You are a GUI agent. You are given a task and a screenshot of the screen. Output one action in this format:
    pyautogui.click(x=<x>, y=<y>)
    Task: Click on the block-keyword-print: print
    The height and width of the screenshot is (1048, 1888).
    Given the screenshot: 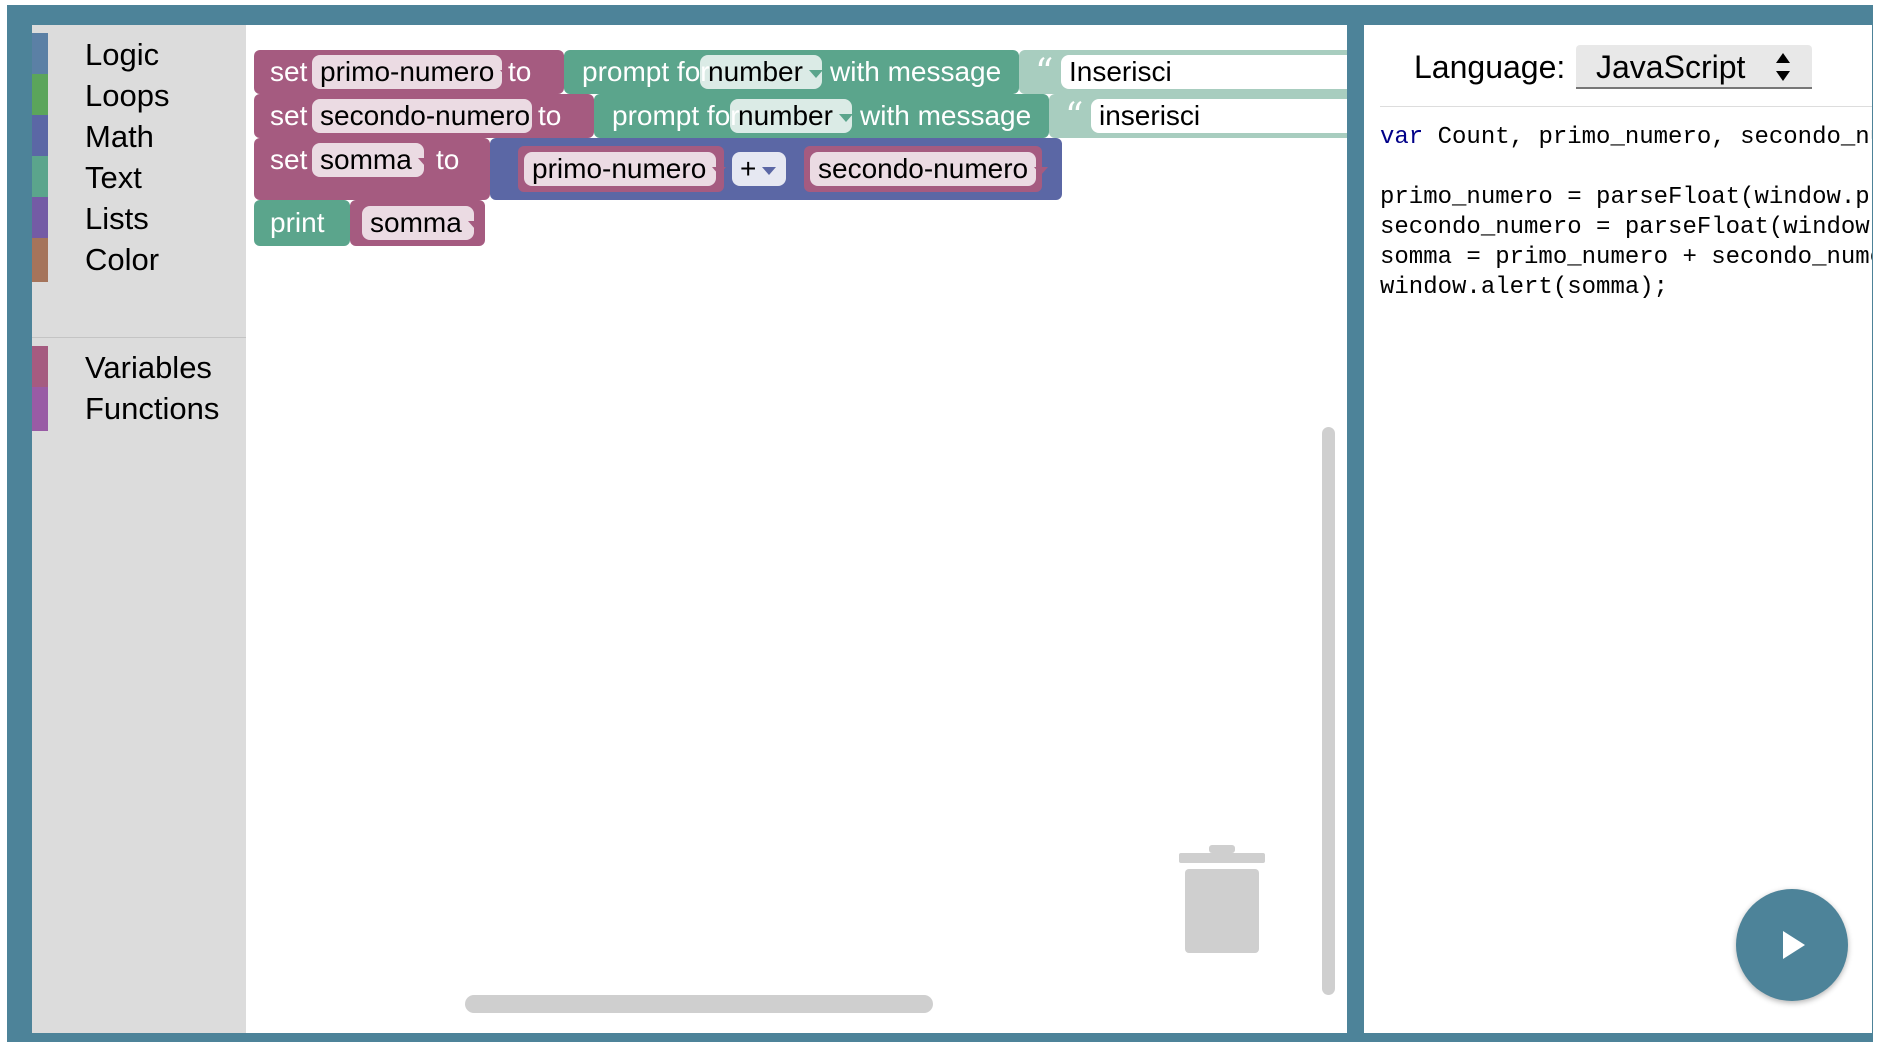 What is the action you would take?
    pyautogui.click(x=297, y=222)
    